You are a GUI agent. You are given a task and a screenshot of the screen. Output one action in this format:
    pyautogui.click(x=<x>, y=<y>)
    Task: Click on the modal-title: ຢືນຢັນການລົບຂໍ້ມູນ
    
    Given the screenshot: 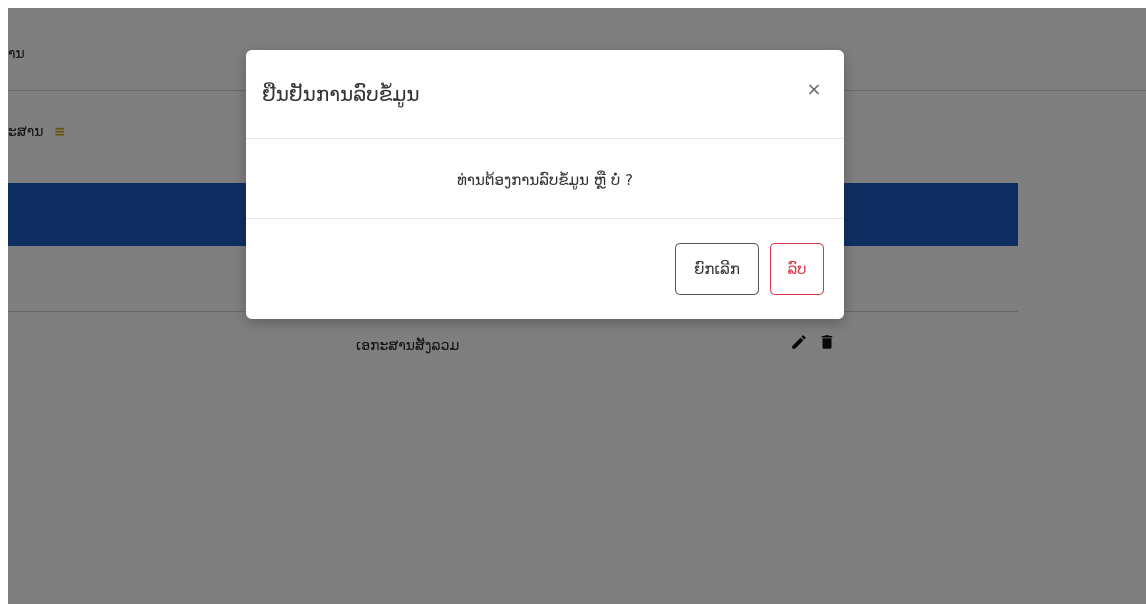 What is the action you would take?
    pyautogui.click(x=341, y=94)
    